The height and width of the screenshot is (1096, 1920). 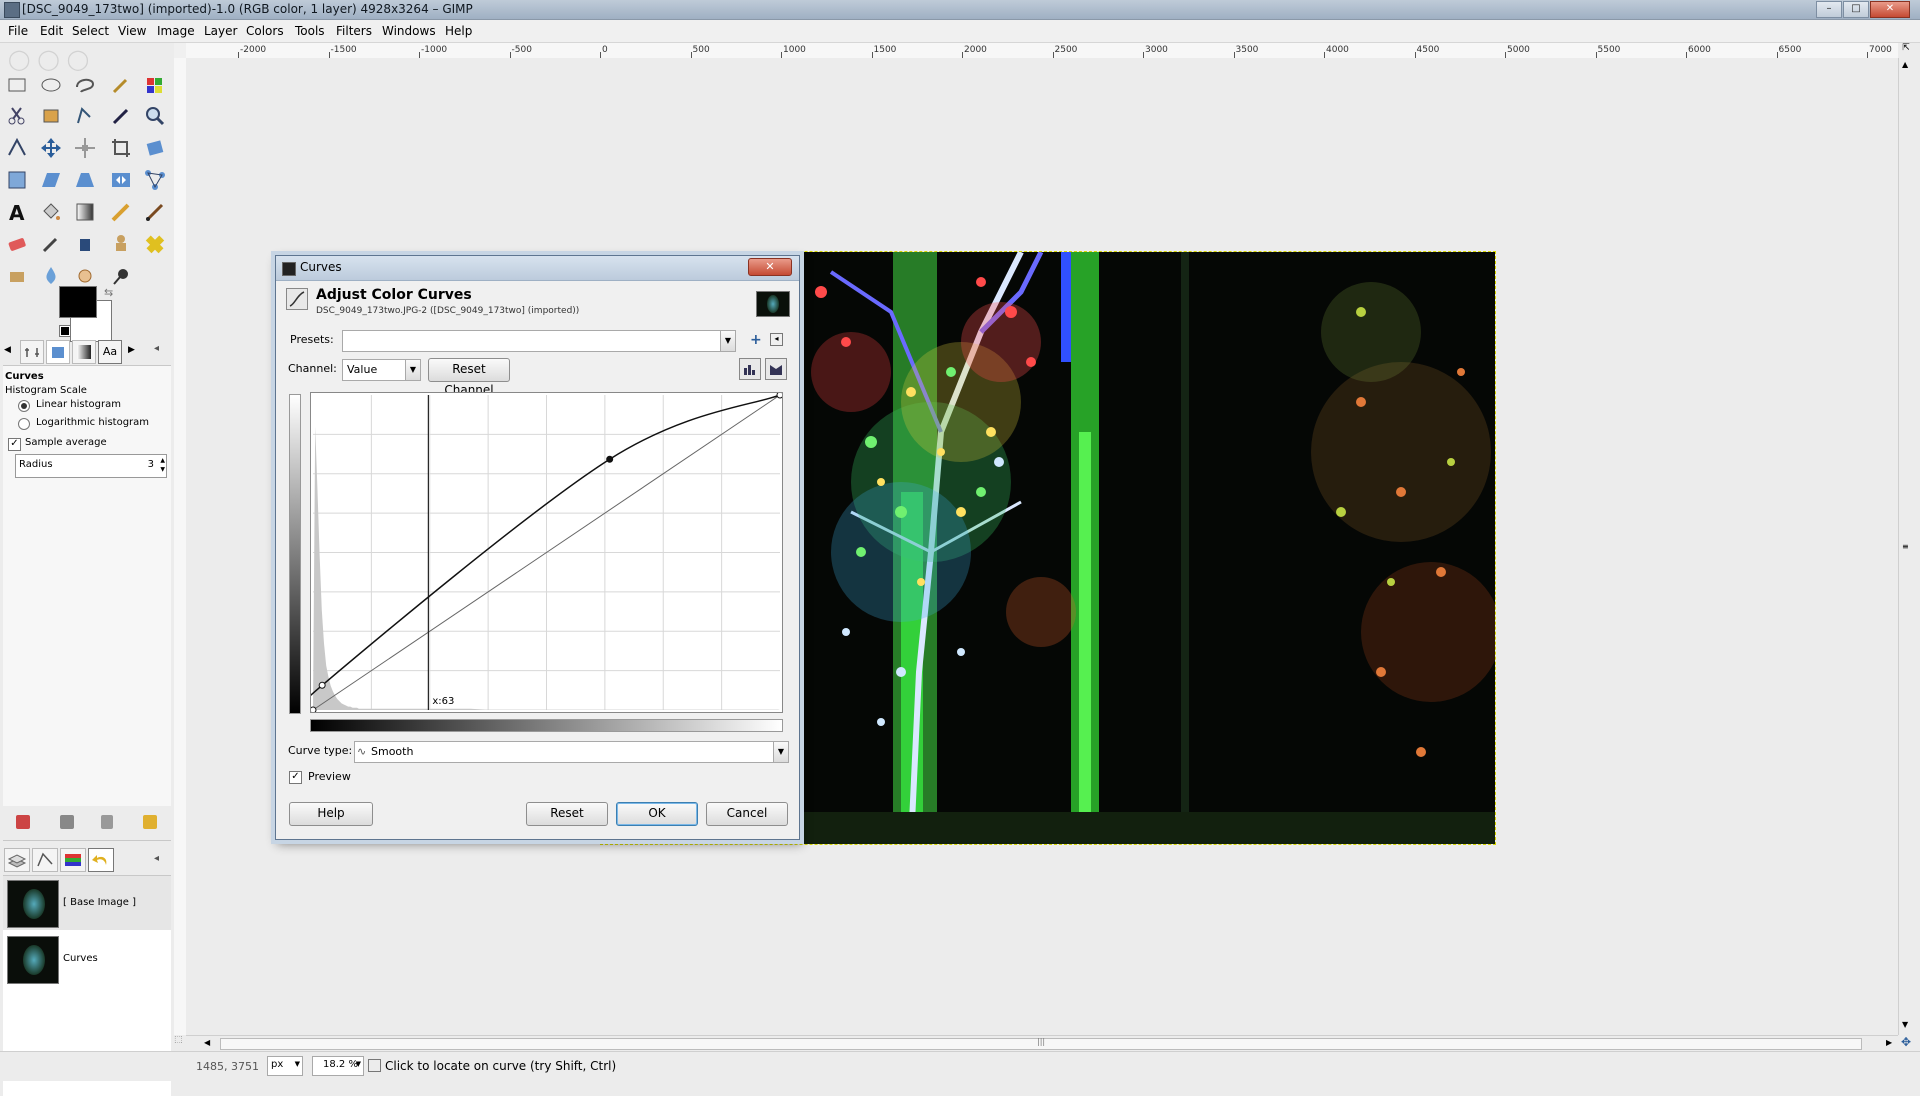 I want to click on preset-menu-icon: ◂, so click(x=776, y=339).